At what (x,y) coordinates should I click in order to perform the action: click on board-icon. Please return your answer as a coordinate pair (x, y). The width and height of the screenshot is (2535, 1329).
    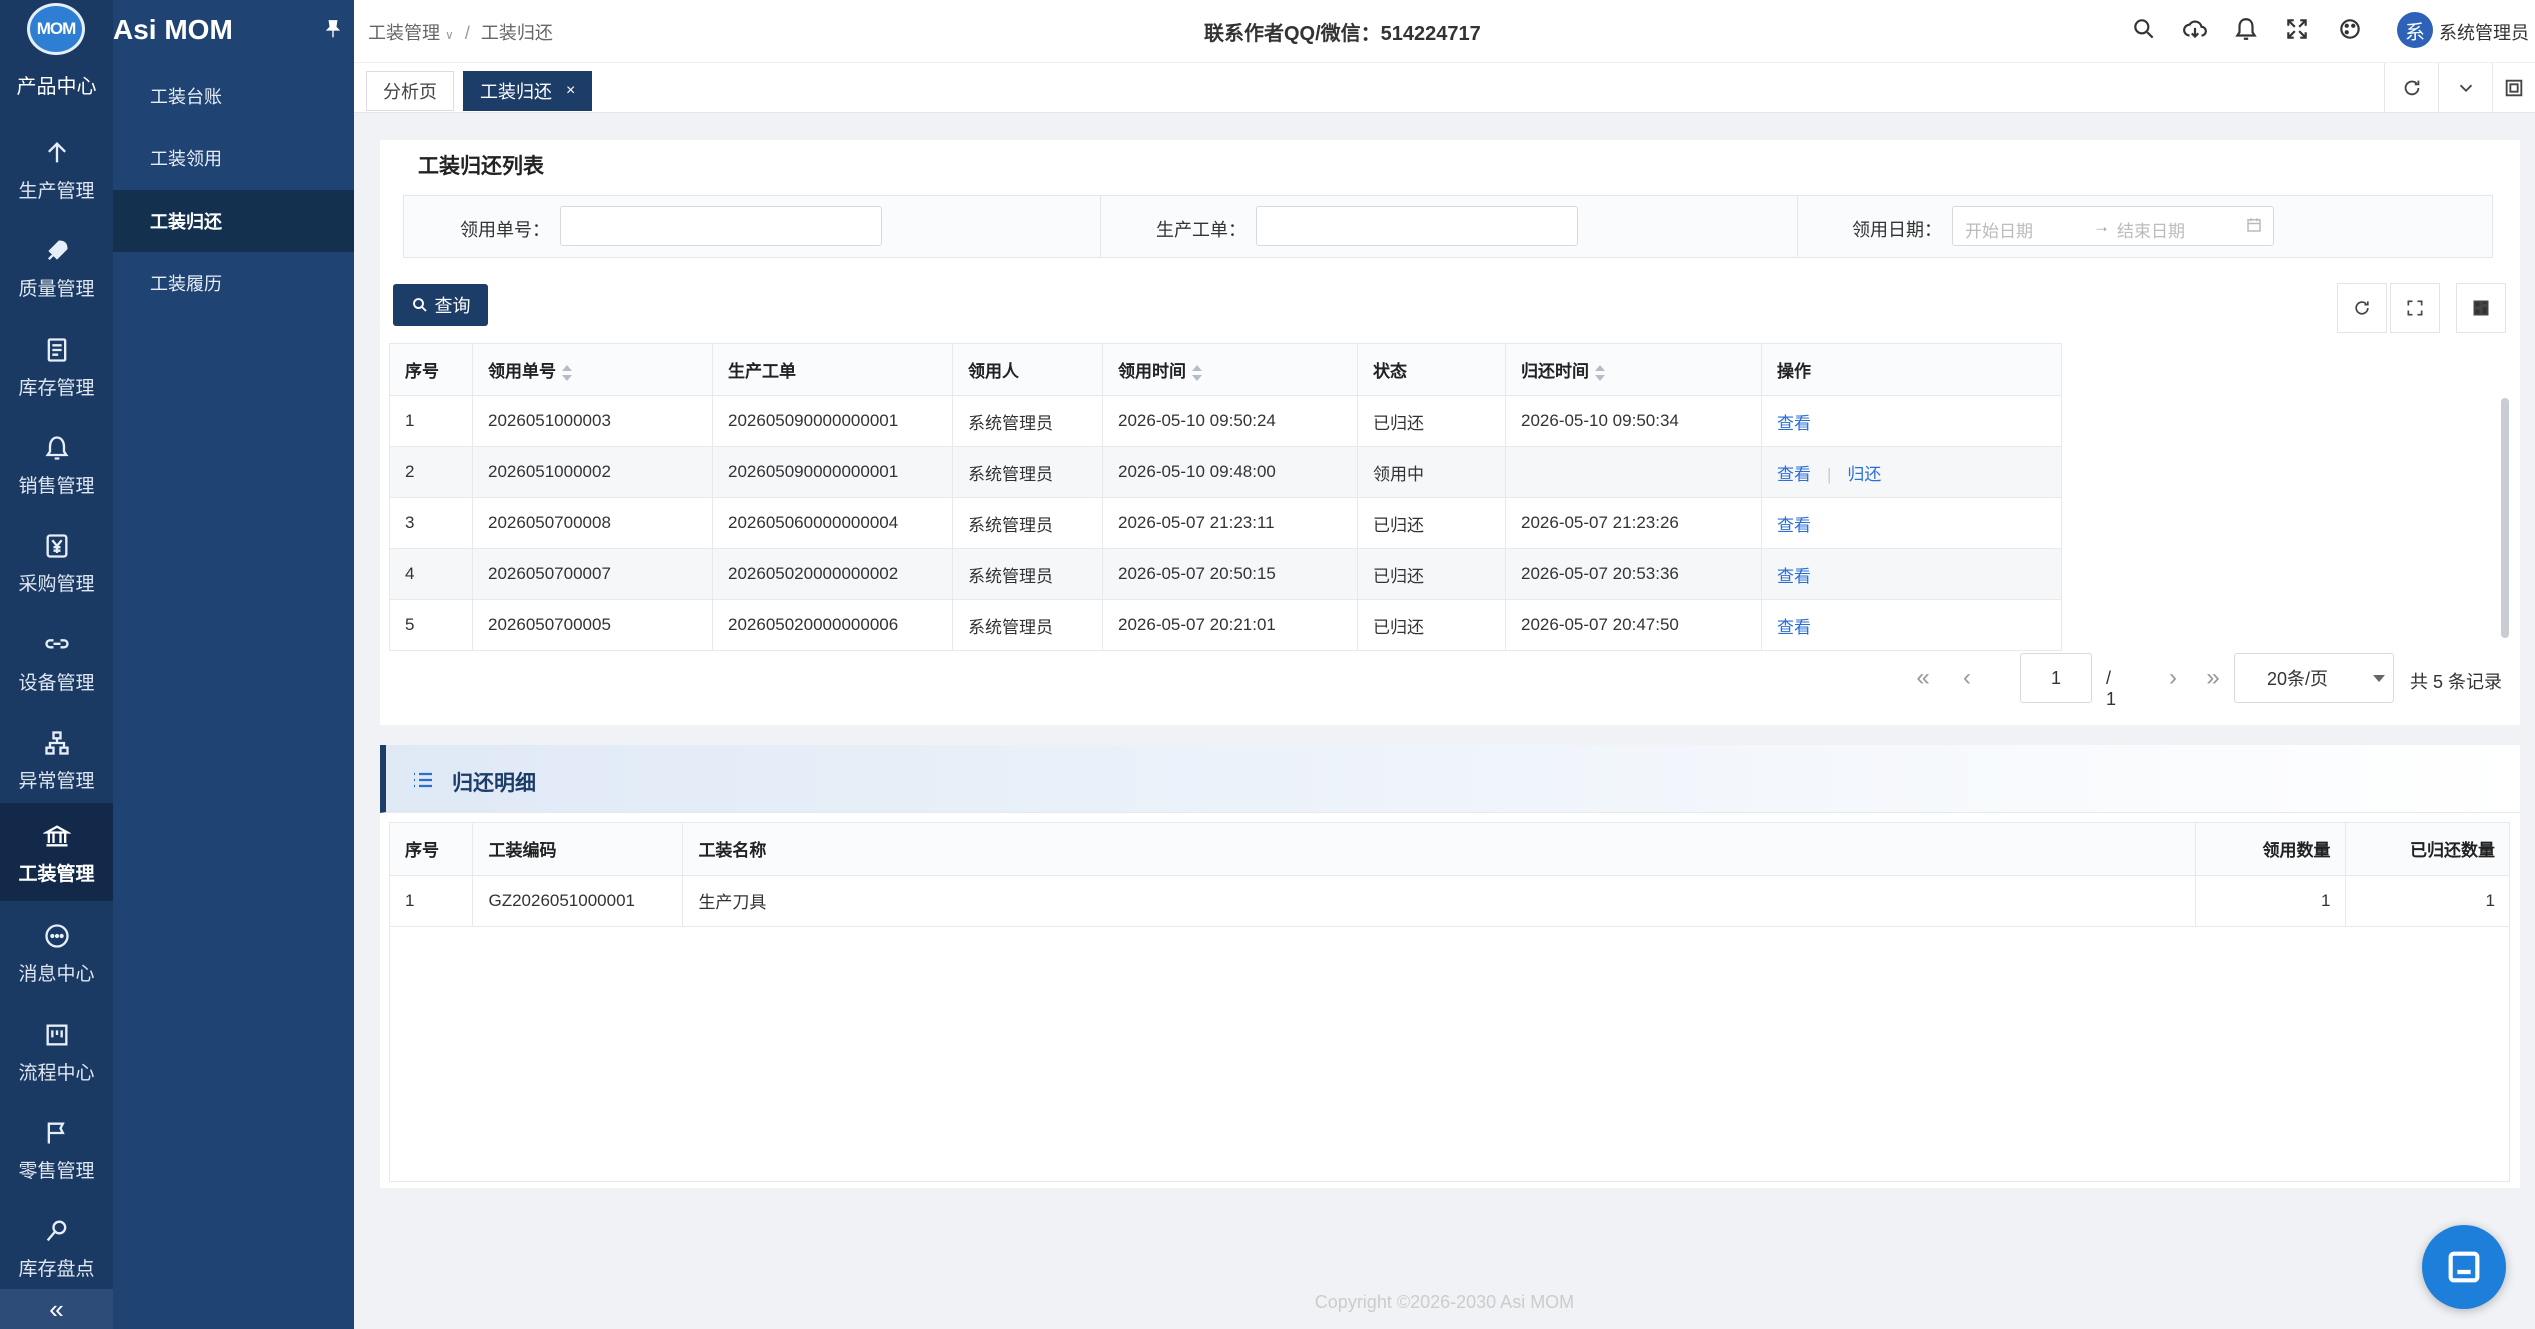
    Looking at the image, I should click on (57, 1035).